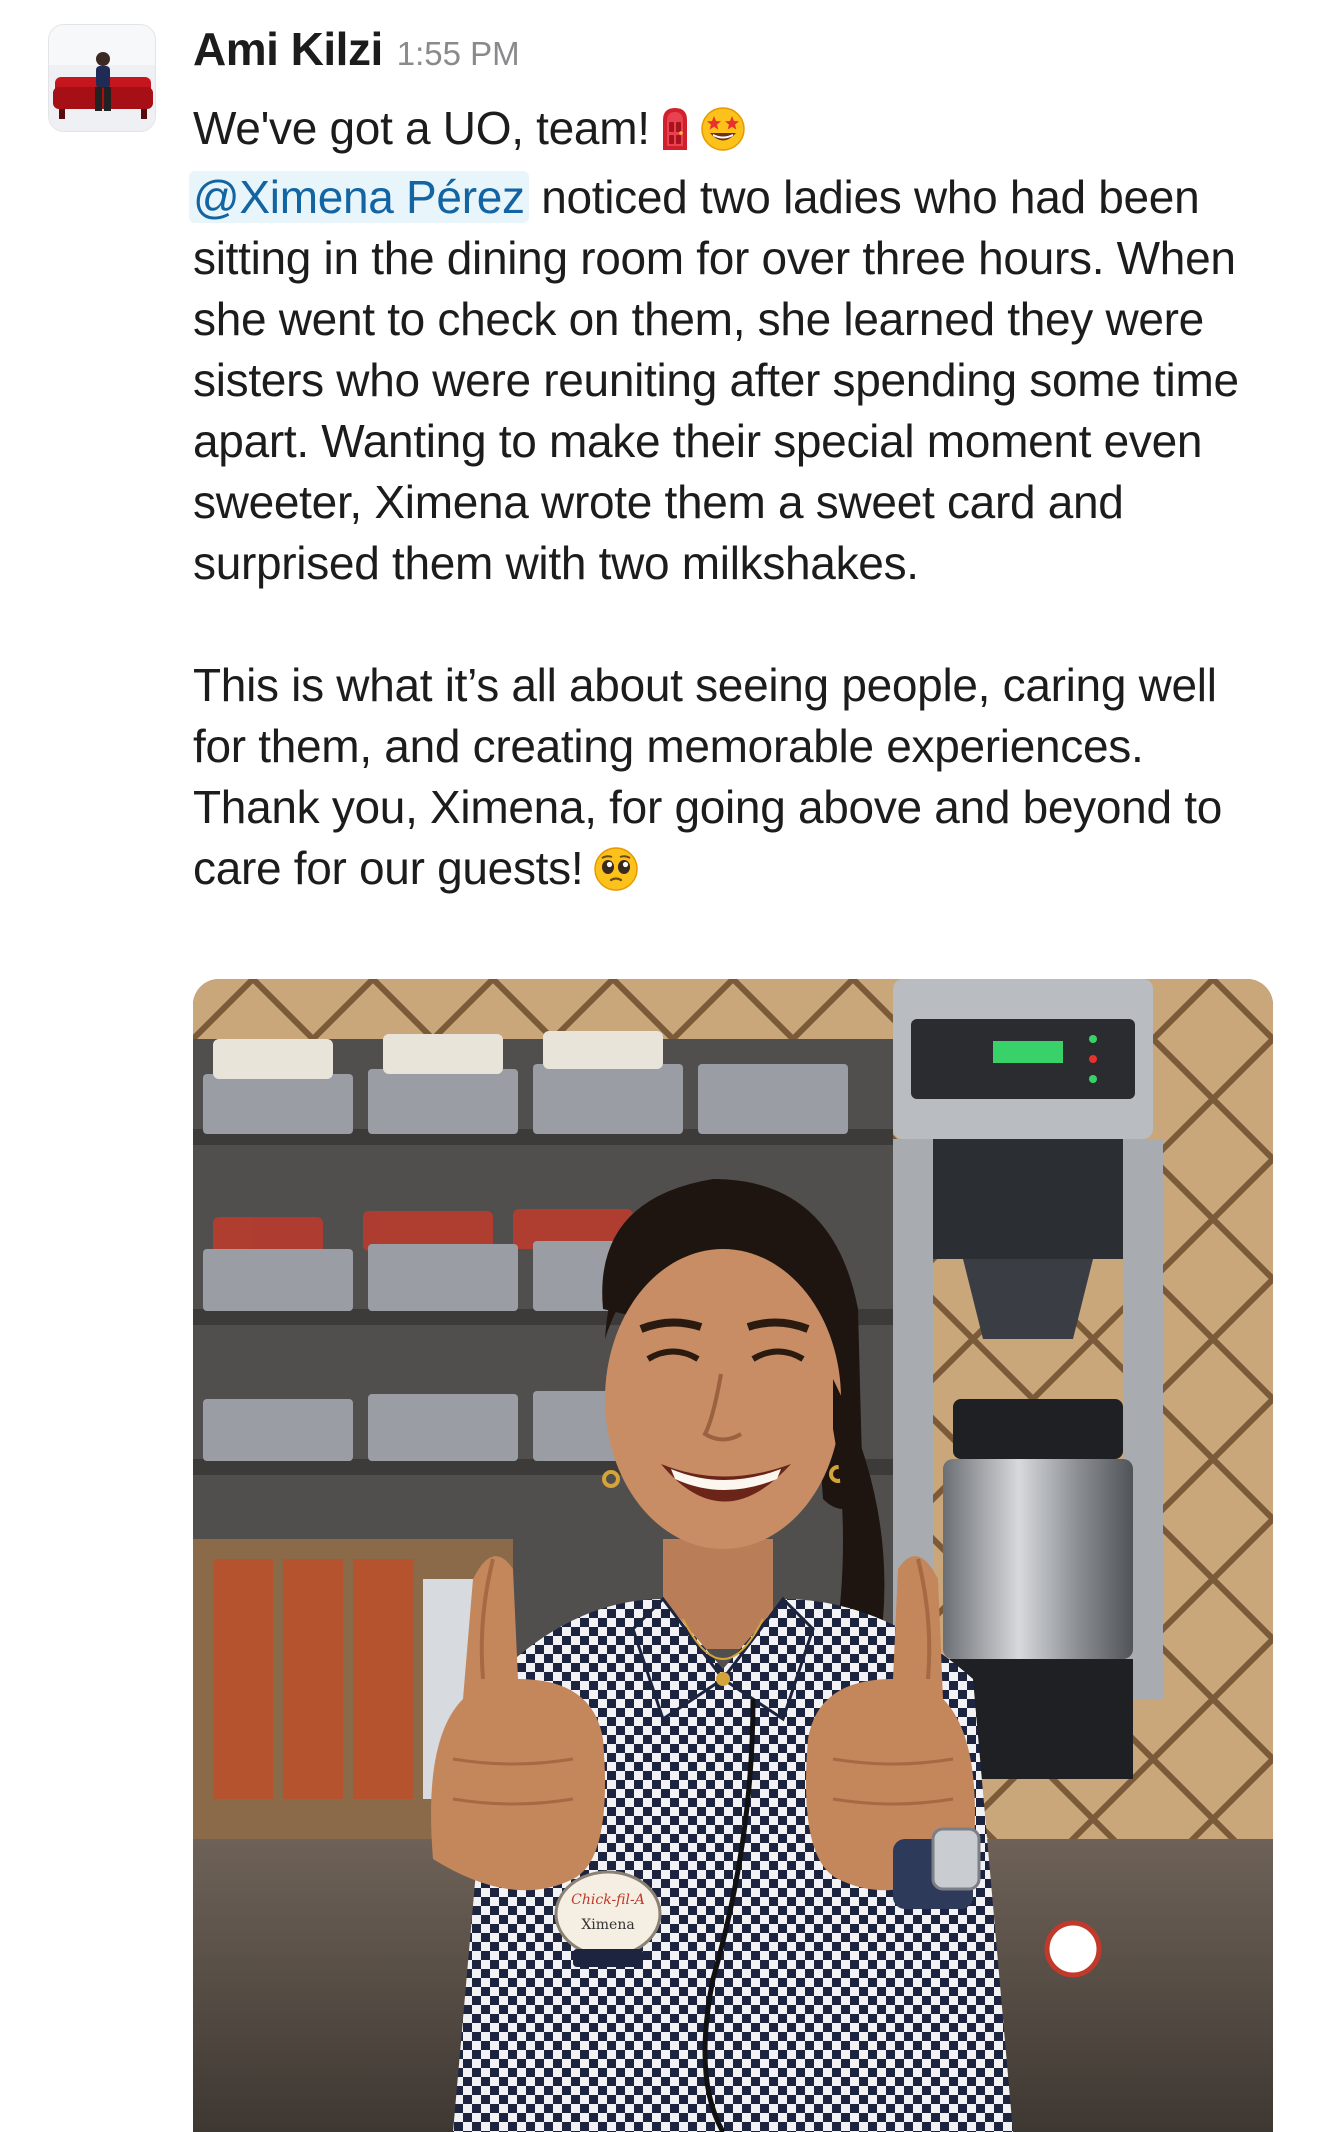 The image size is (1320, 2132). Describe the element at coordinates (616, 876) in the screenshot. I see `pleading-face-emoji-icon` at that location.